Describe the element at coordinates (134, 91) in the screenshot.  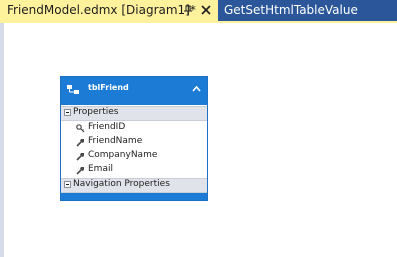
I see `entity-header: tblFriend` at that location.